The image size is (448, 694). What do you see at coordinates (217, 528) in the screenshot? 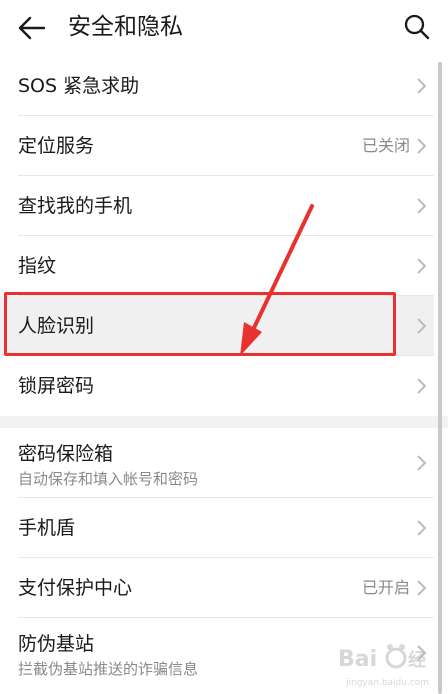
I see `settings-item-phone-shield: 手机盾` at bounding box center [217, 528].